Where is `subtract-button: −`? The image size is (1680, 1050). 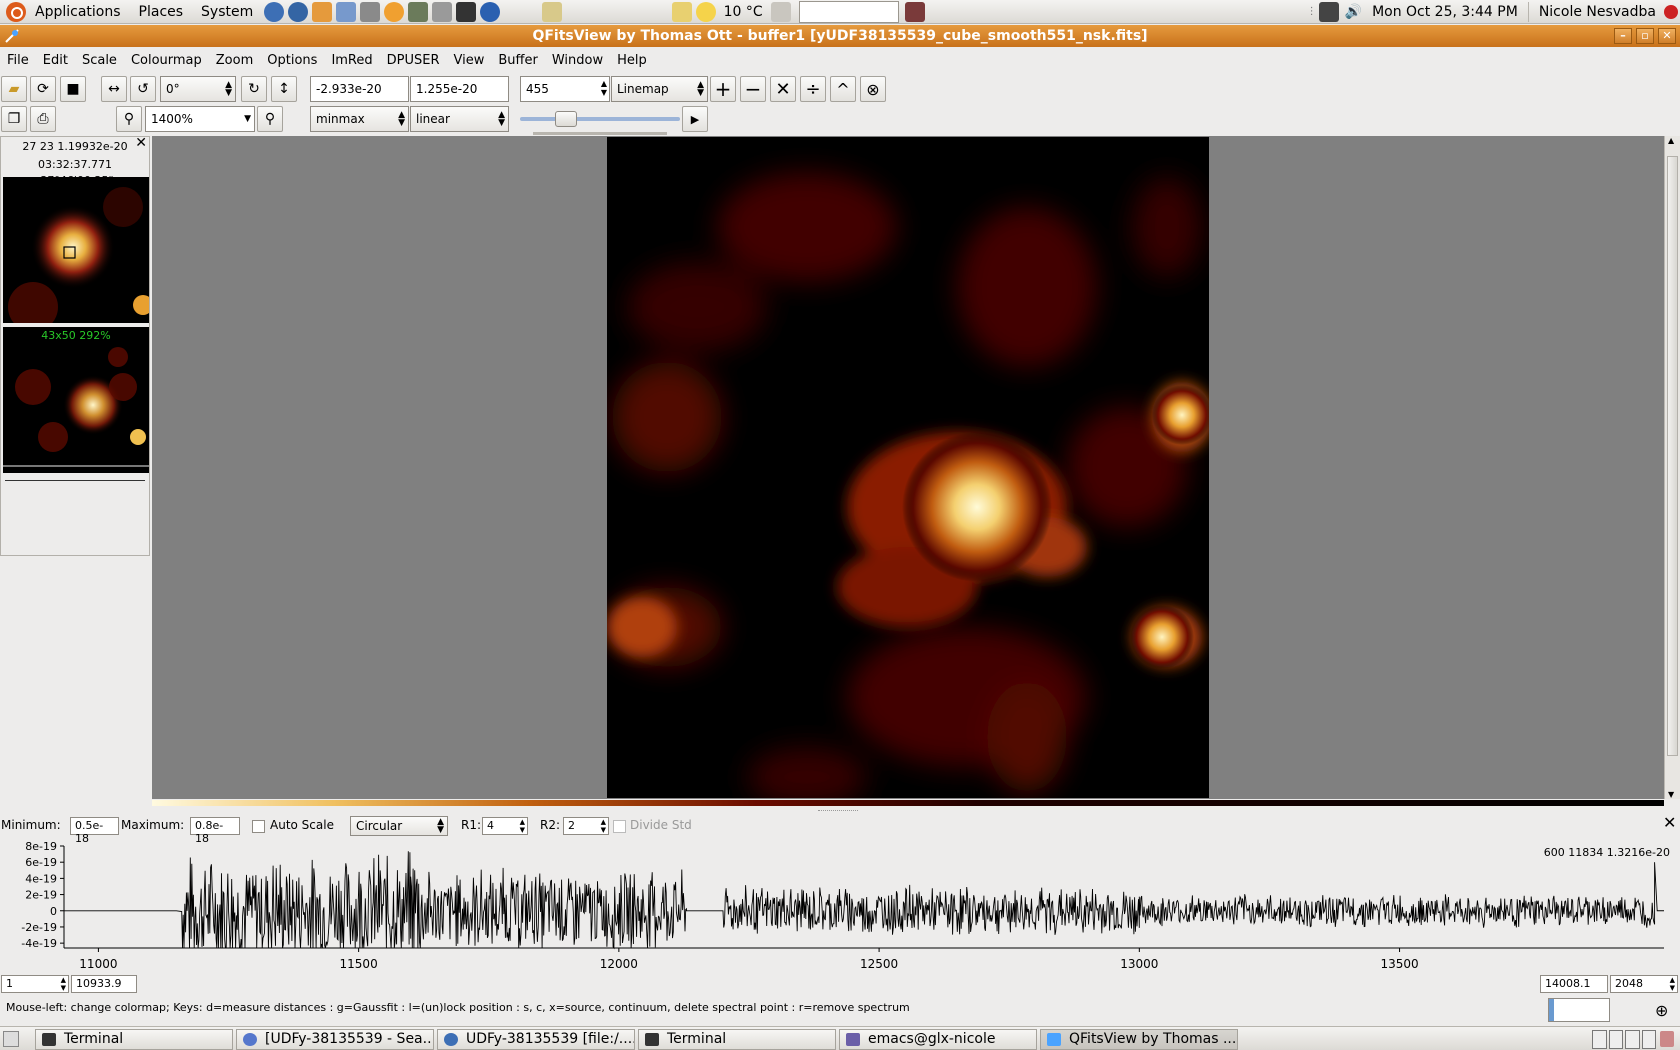
subtract-button: − is located at coordinates (753, 89).